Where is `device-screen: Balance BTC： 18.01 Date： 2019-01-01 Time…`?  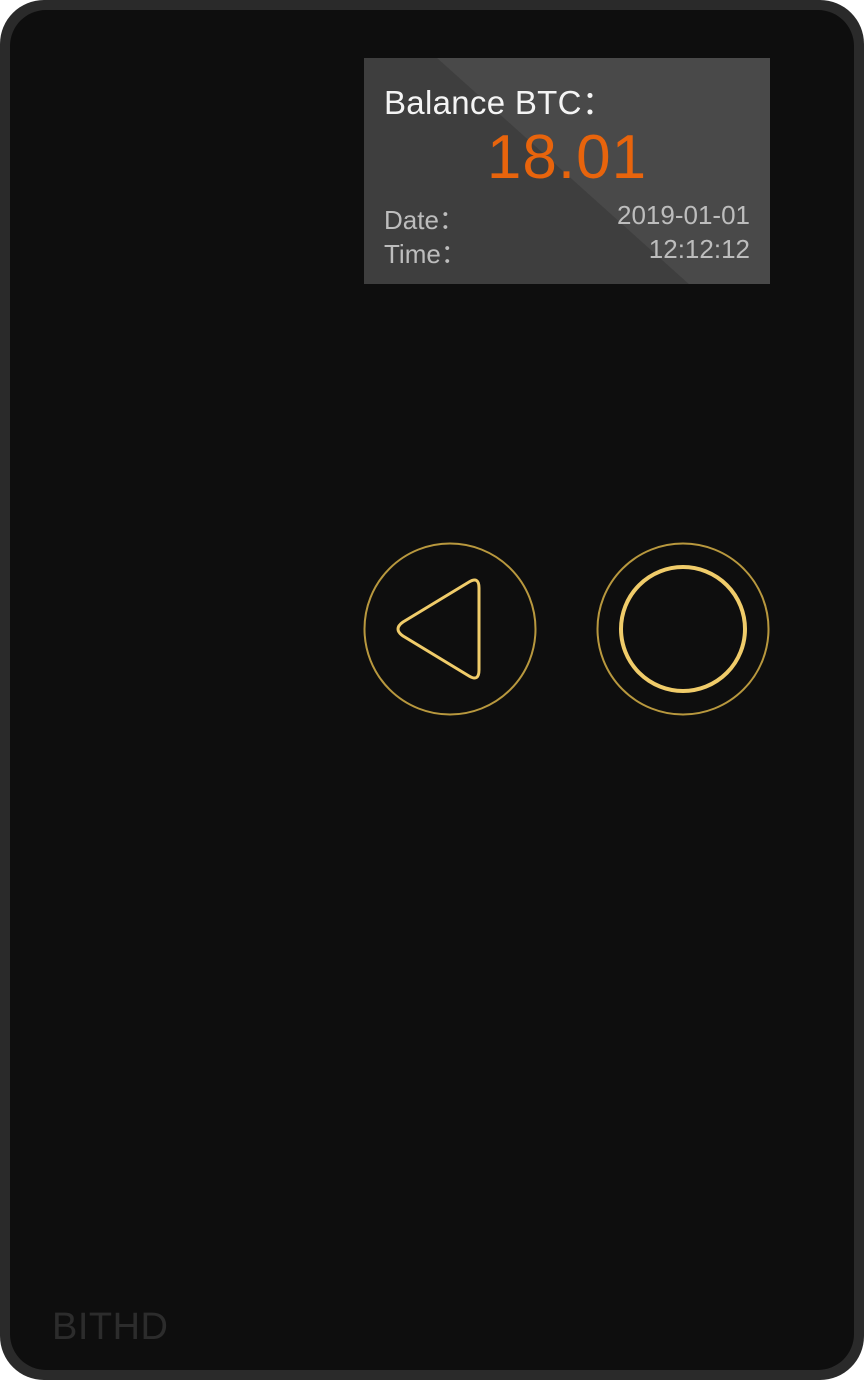 device-screen: Balance BTC： 18.01 Date： 2019-01-01 Time… is located at coordinates (567, 171).